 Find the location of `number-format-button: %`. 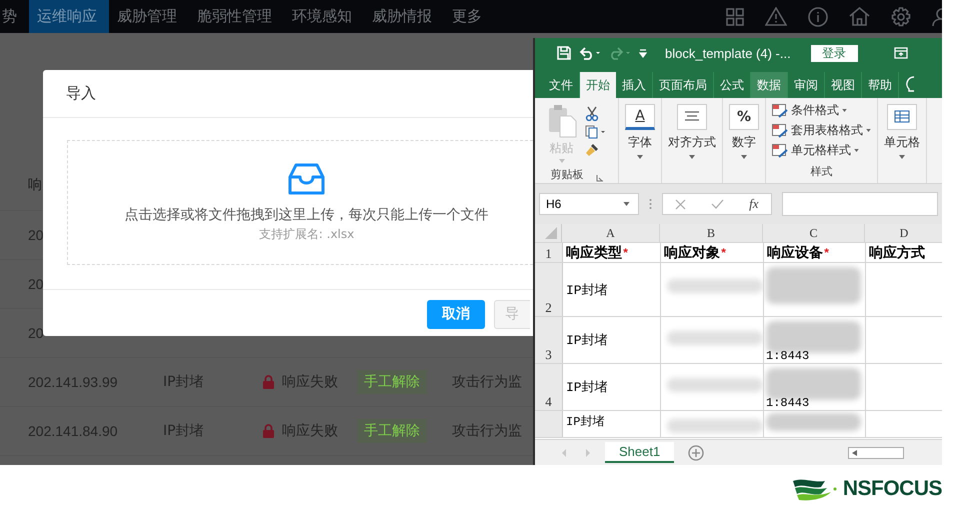

number-format-button: % is located at coordinates (744, 117).